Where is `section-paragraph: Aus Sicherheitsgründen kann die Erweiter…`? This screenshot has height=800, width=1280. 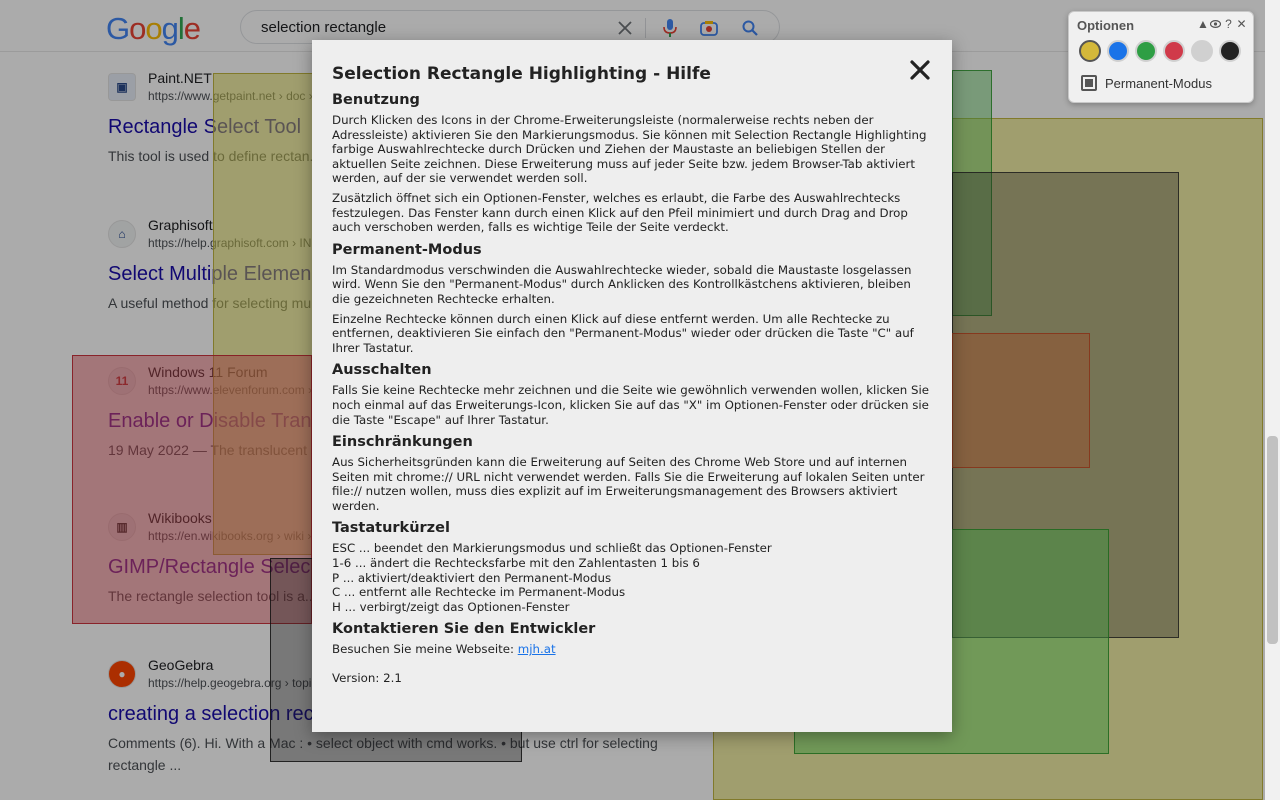
section-paragraph: Aus Sicherheitsgründen kann die Erweiter… is located at coordinates (628, 484).